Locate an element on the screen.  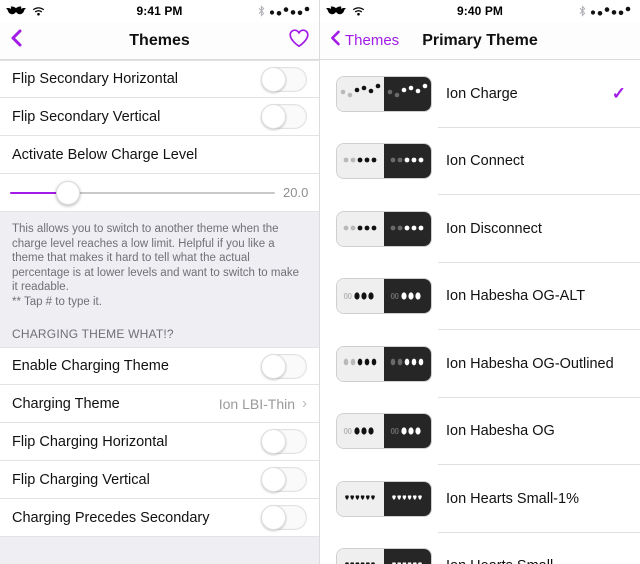
chevron-right-icon: › is located at coordinates (304, 403).